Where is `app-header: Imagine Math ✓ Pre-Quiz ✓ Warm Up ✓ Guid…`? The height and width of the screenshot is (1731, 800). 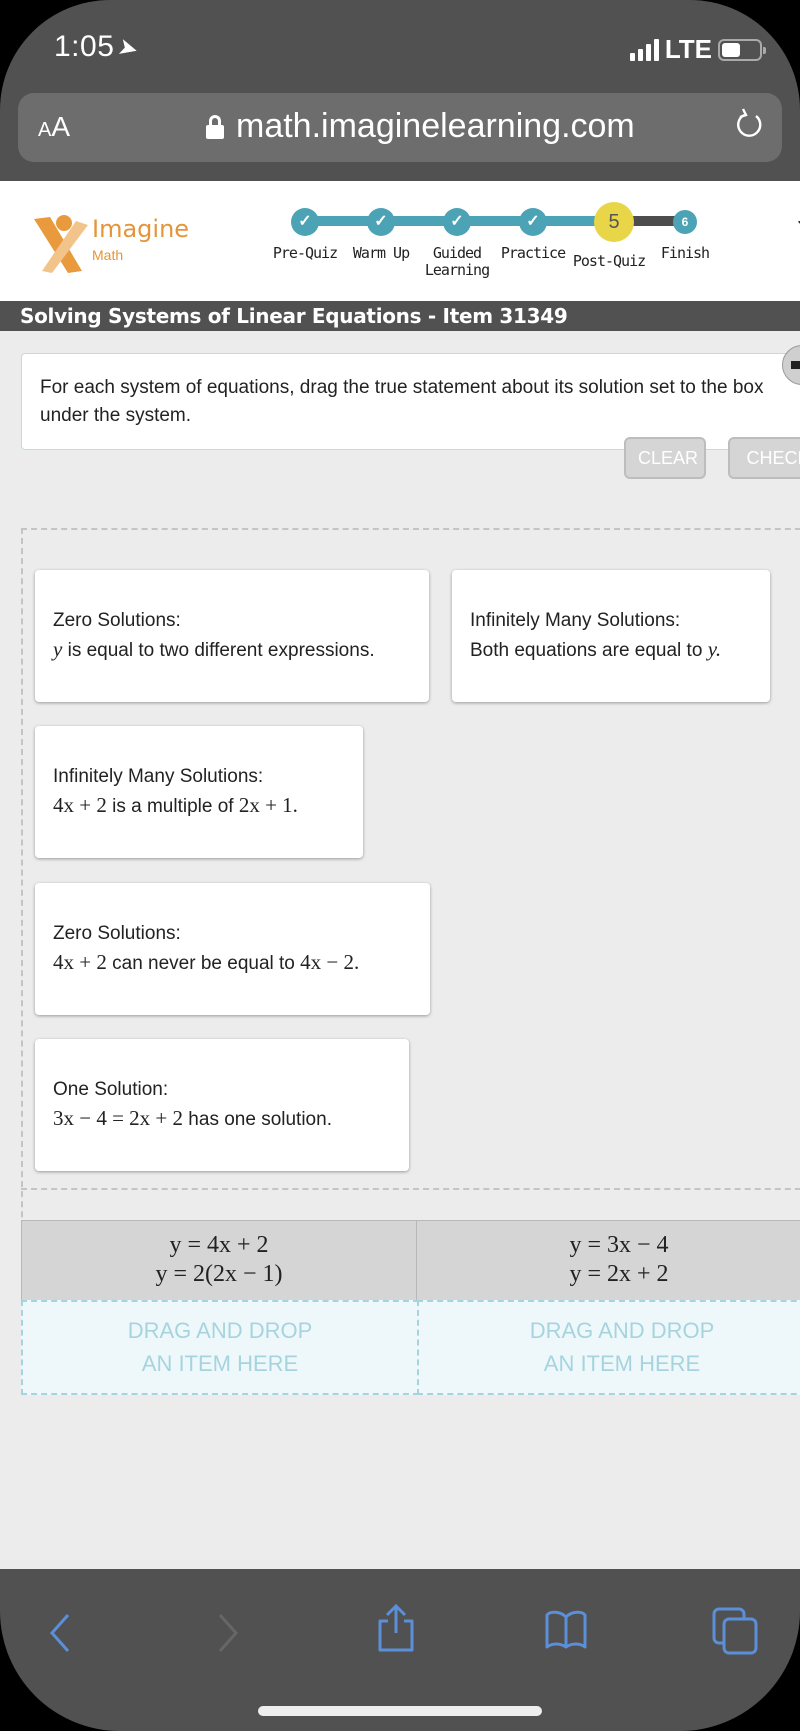 app-header: Imagine Math ✓ Pre-Quiz ✓ Warm Up ✓ Guid… is located at coordinates (400, 241).